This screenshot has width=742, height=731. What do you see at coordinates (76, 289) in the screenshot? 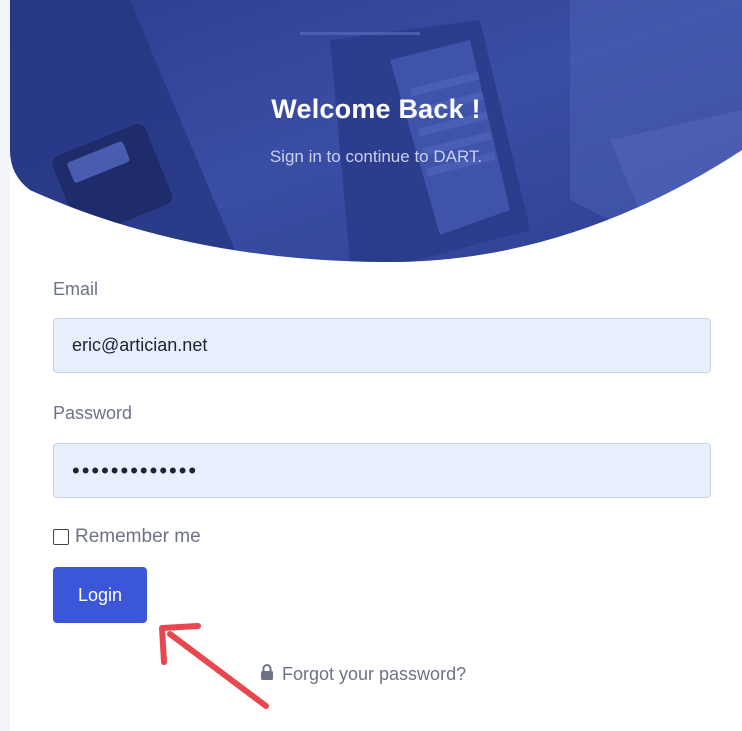
I see `email-label: Email` at bounding box center [76, 289].